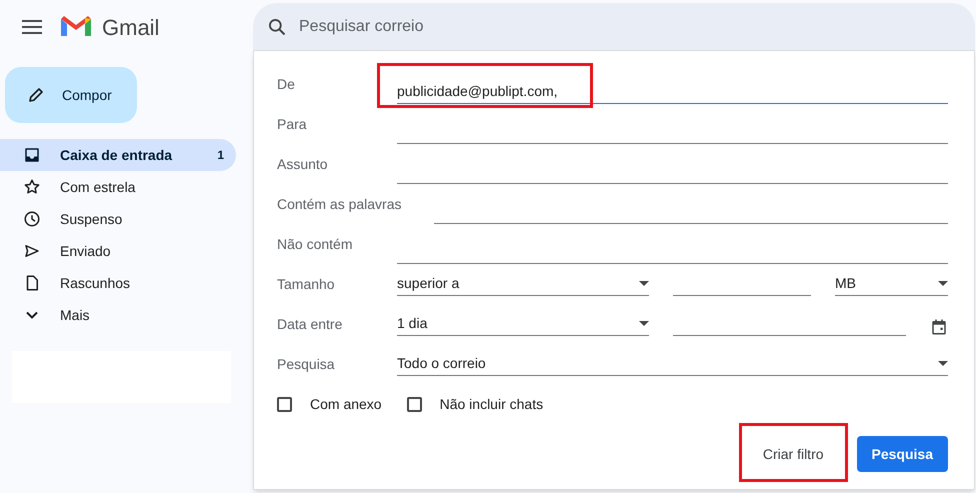 This screenshot has width=976, height=493. Describe the element at coordinates (32, 315) in the screenshot. I see `chevron-down-icon` at that location.